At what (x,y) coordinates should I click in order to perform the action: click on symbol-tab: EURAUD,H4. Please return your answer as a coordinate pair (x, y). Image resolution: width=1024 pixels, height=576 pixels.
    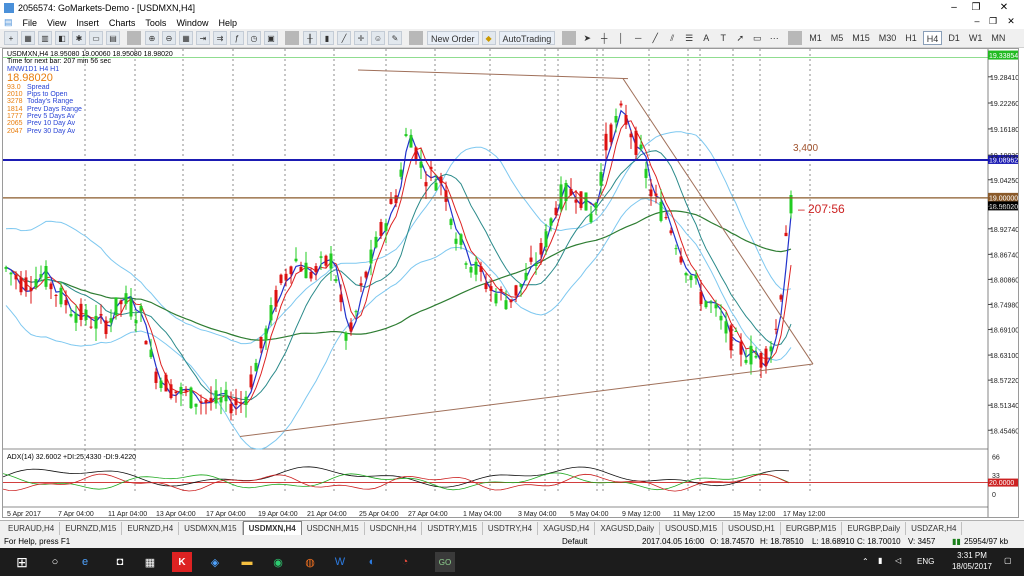
    Looking at the image, I should click on (32, 528).